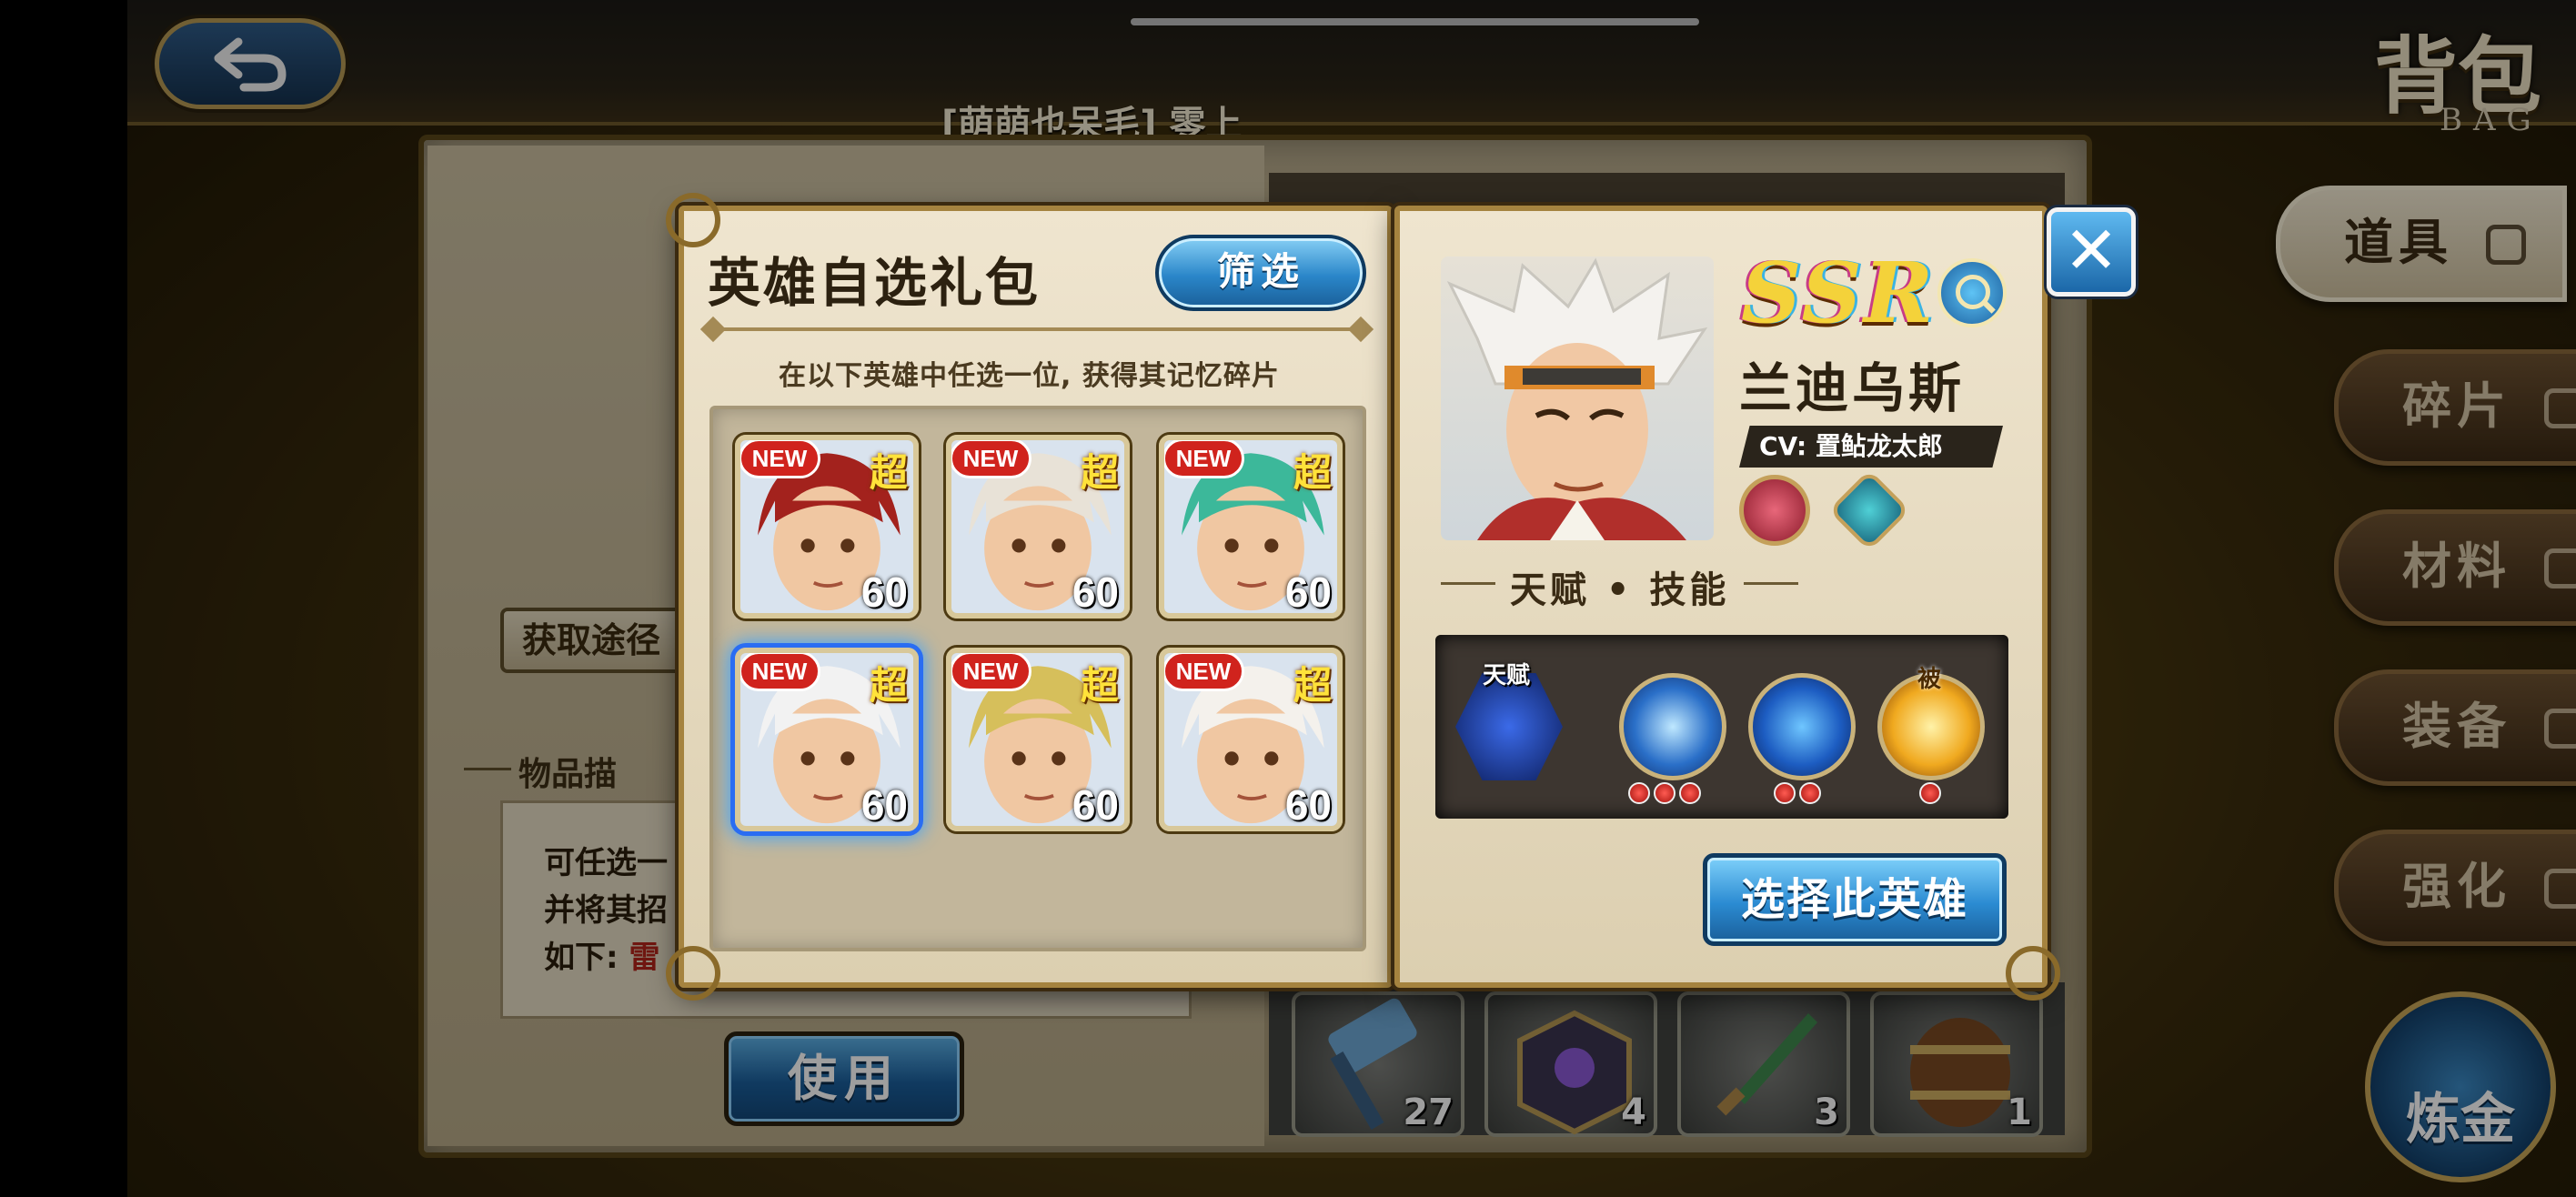  I want to click on close-icon: ✕, so click(2091, 250).